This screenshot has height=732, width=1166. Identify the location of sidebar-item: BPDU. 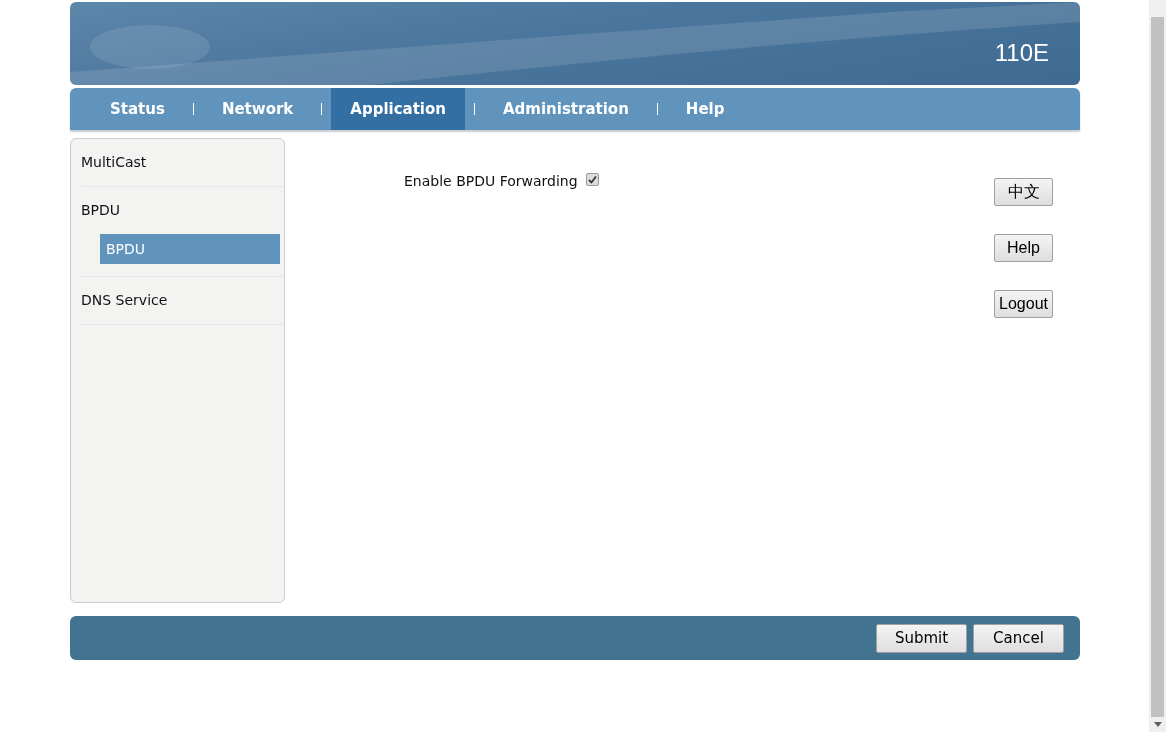
(182, 211).